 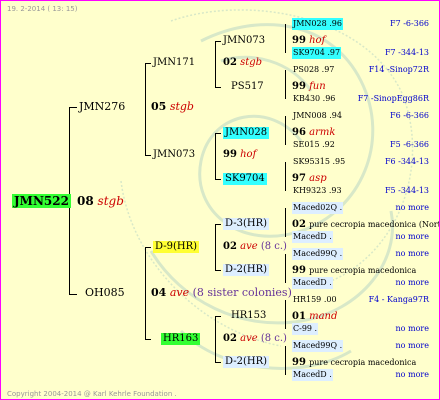 What do you see at coordinates (242, 292) in the screenshot?
I see `dam-sister-note: (8 sister colonies)` at bounding box center [242, 292].